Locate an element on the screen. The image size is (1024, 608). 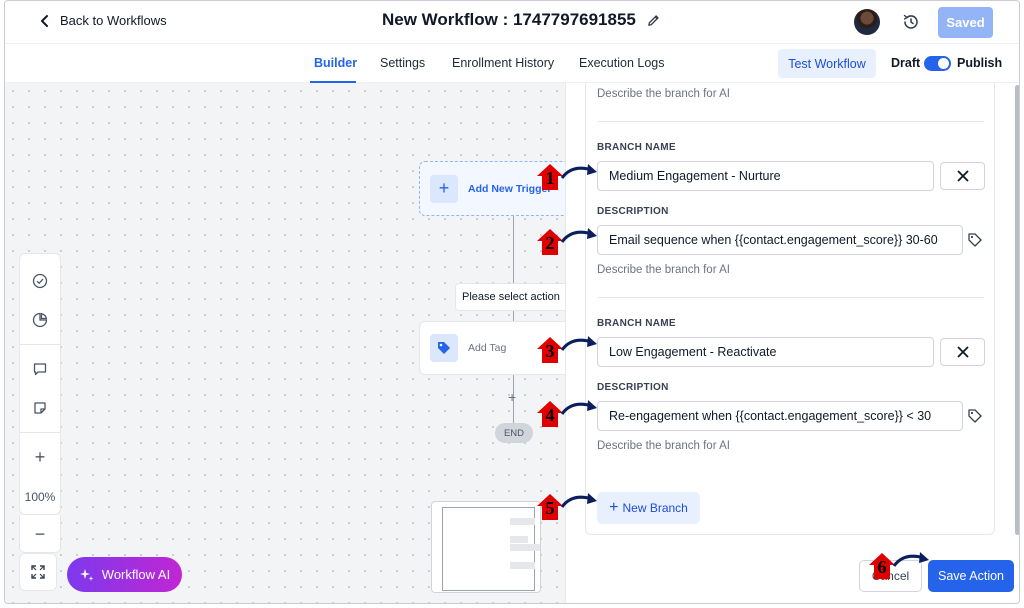
end-node: END is located at coordinates (514, 433).